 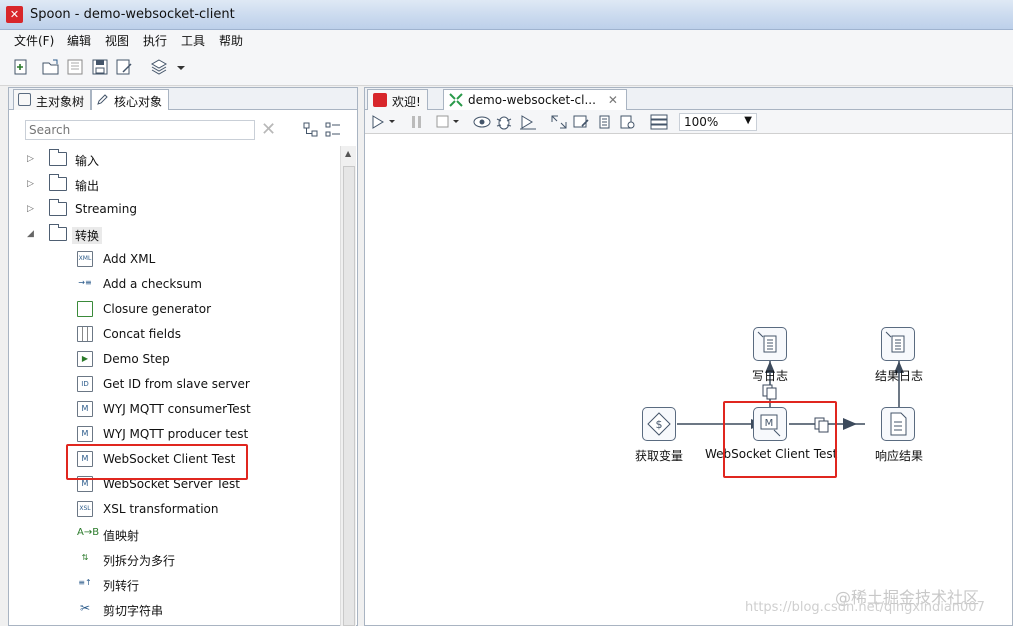 I want to click on spoon-app-icon: ✕, so click(x=14, y=14).